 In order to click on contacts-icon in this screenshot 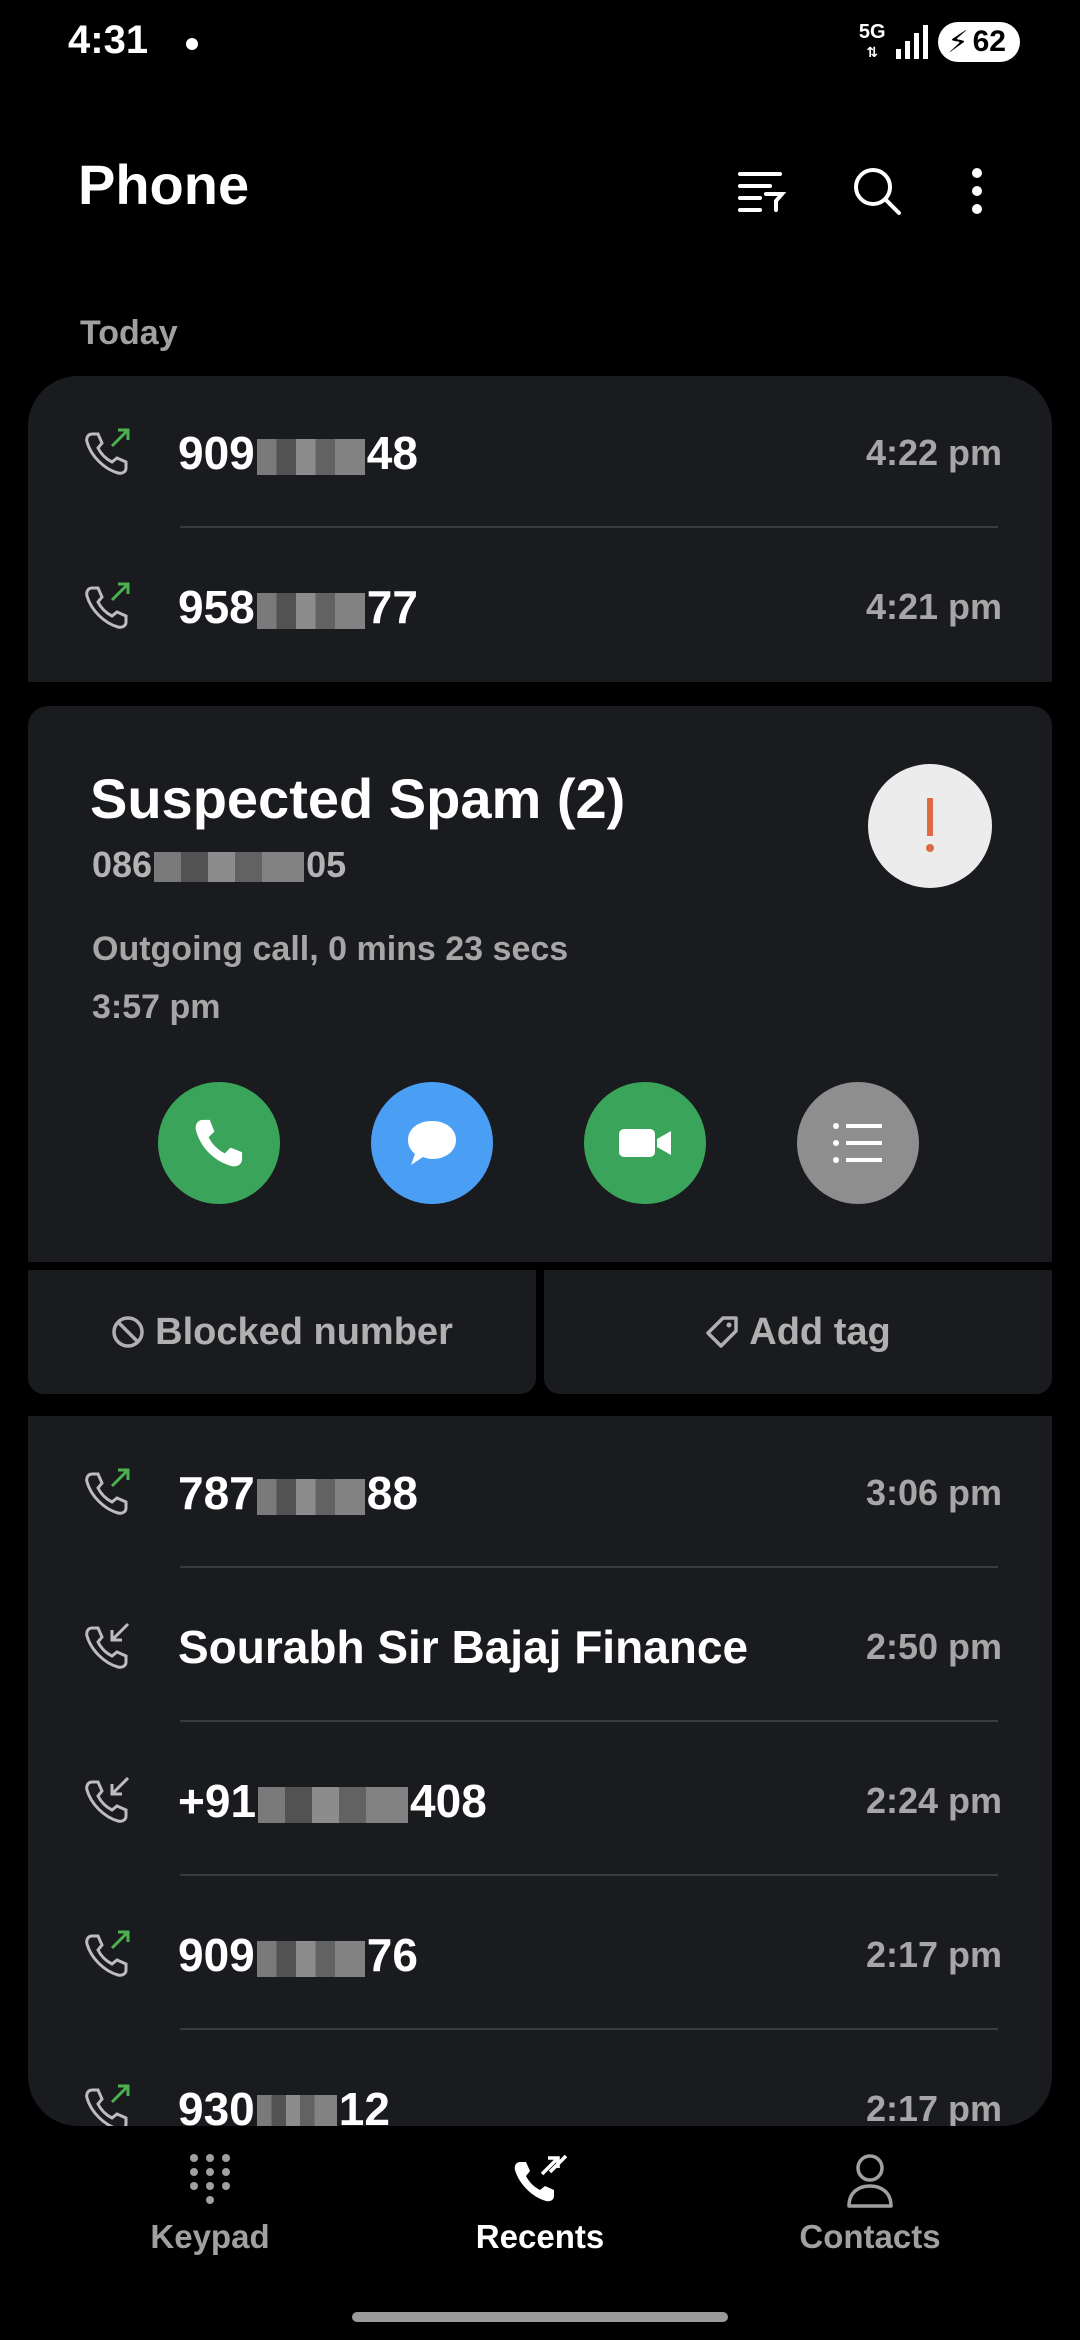, I will do `click(870, 2181)`.